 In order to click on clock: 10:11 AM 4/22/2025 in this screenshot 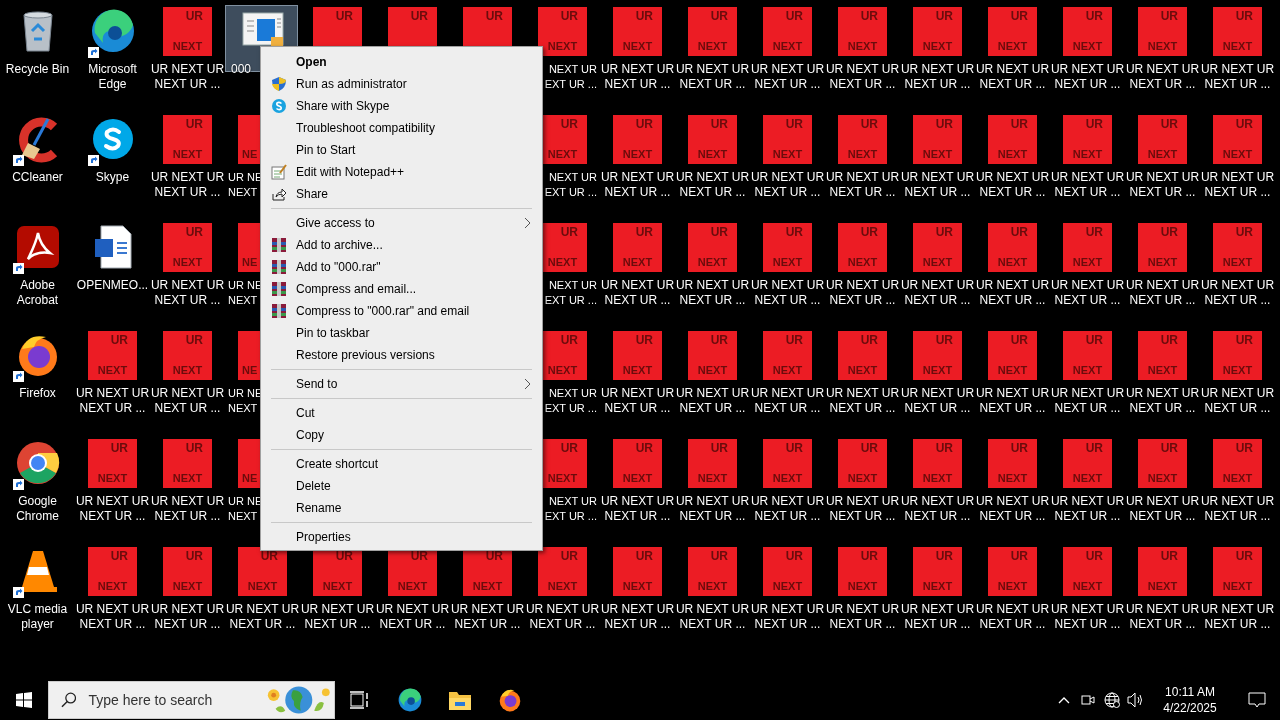, I will do `click(1190, 700)`.